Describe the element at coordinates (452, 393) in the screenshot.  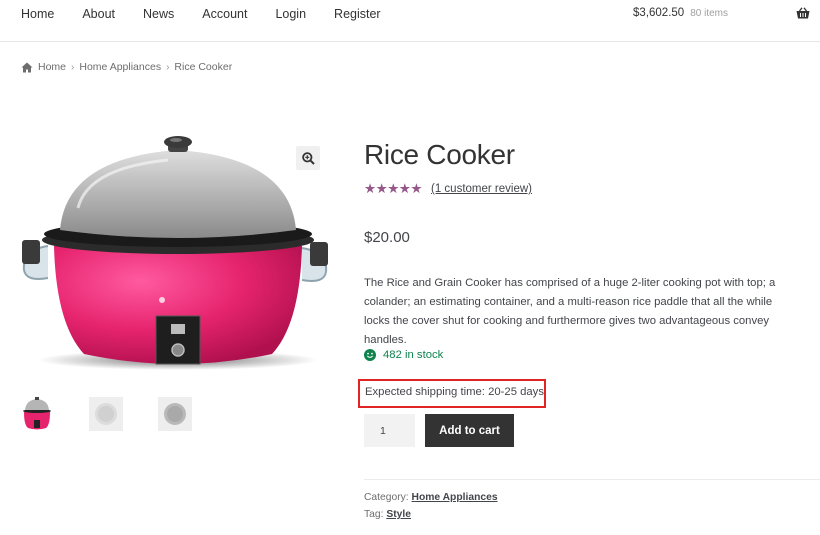
I see `shipping-time: Expected shipping time: 20-25 days` at that location.